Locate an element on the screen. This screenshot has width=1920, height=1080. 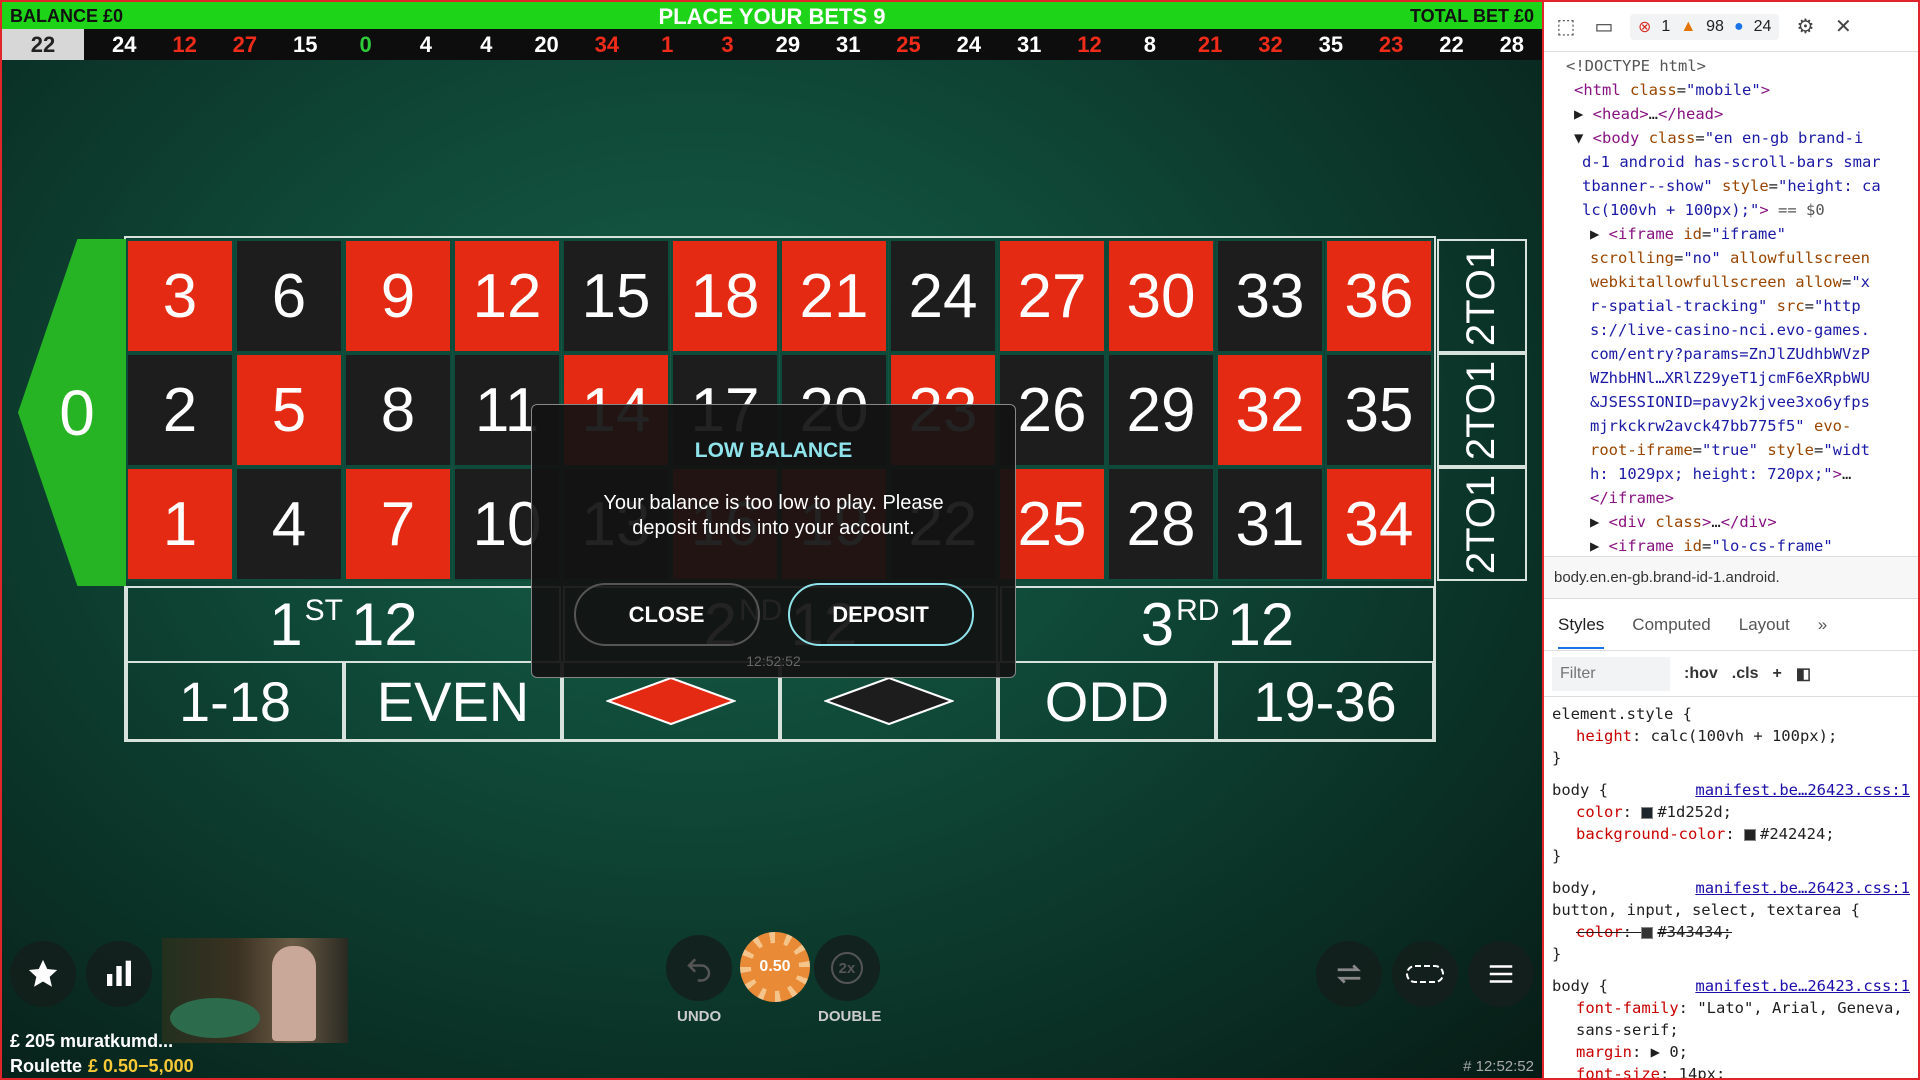
number-cell: 1 is located at coordinates (180, 524).